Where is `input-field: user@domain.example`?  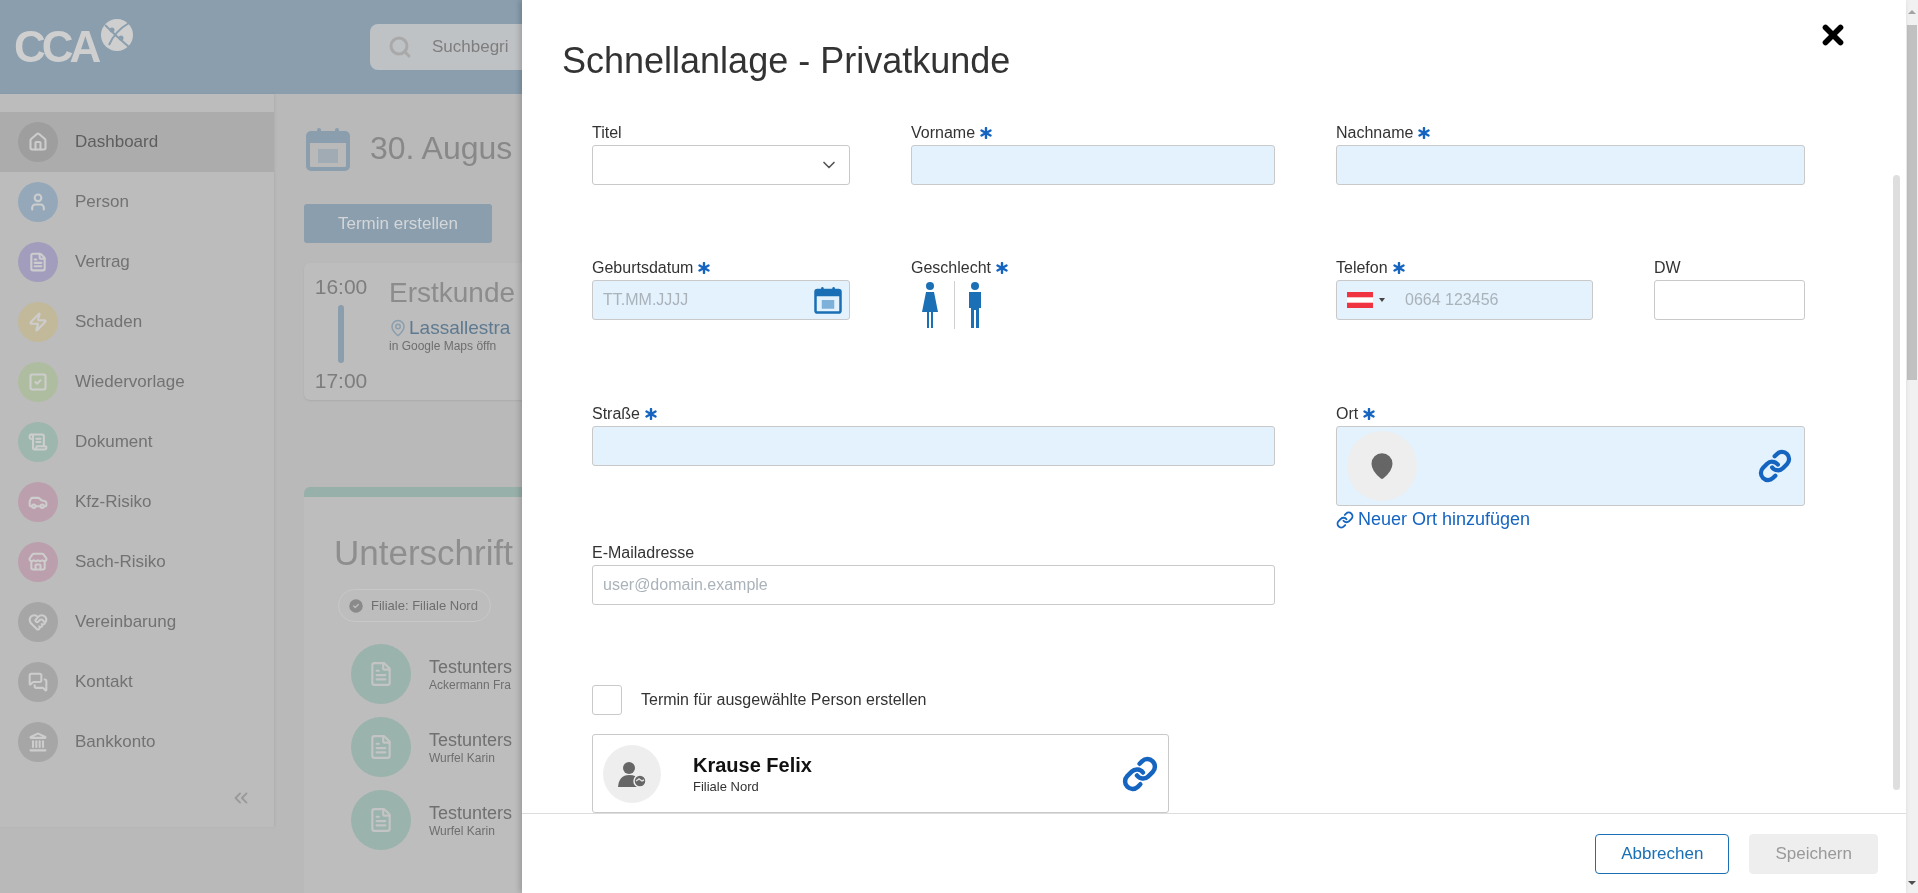 input-field: user@domain.example is located at coordinates (933, 585).